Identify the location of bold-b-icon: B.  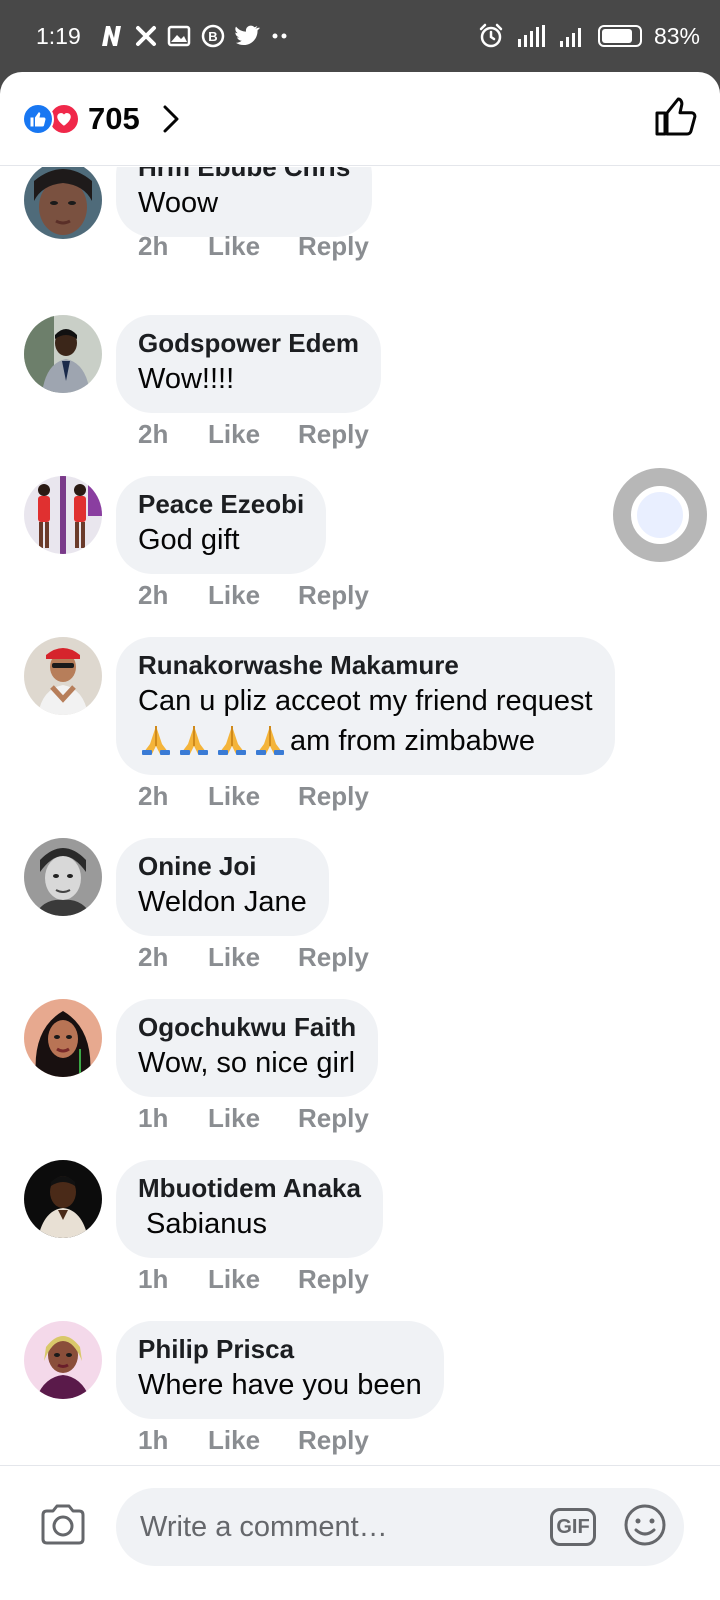
(213, 36).